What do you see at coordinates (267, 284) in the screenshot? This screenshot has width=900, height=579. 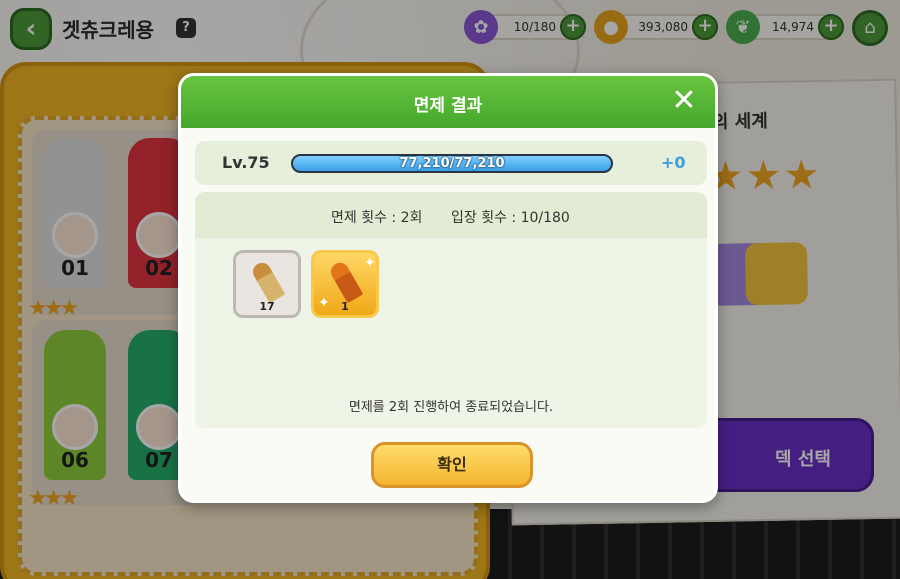 I see `reward-item-common: 17` at bounding box center [267, 284].